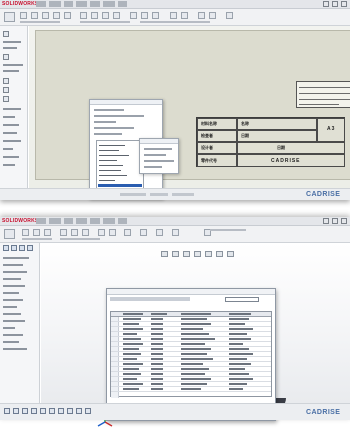 The height and width of the screenshot is (428, 350). Describe the element at coordinates (120, 185) in the screenshot. I see `list-item-selected` at that location.